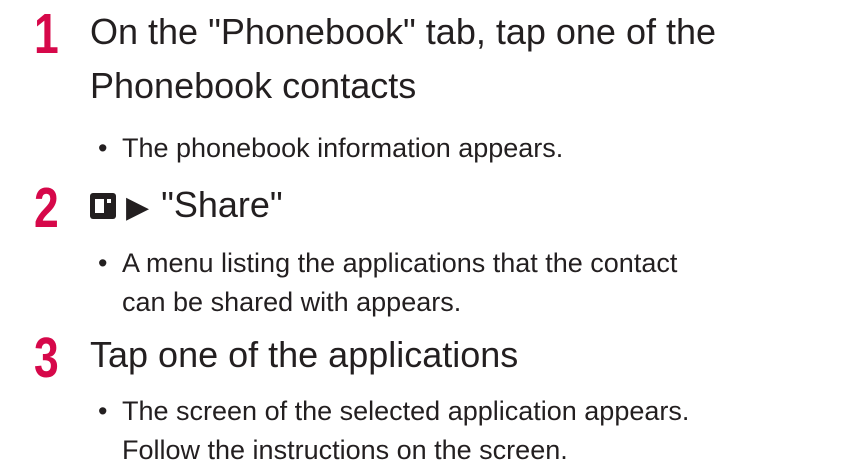  I want to click on step-title-text: "Share", so click(222, 204).